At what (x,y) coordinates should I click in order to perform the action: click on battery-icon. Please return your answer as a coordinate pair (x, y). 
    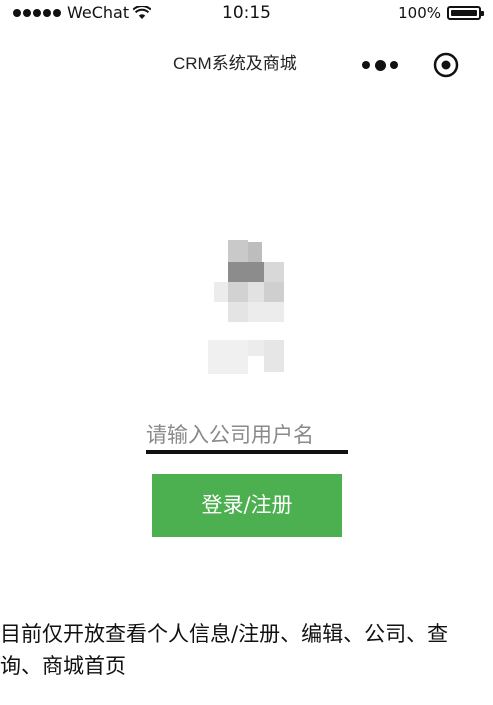
    Looking at the image, I should click on (465, 13).